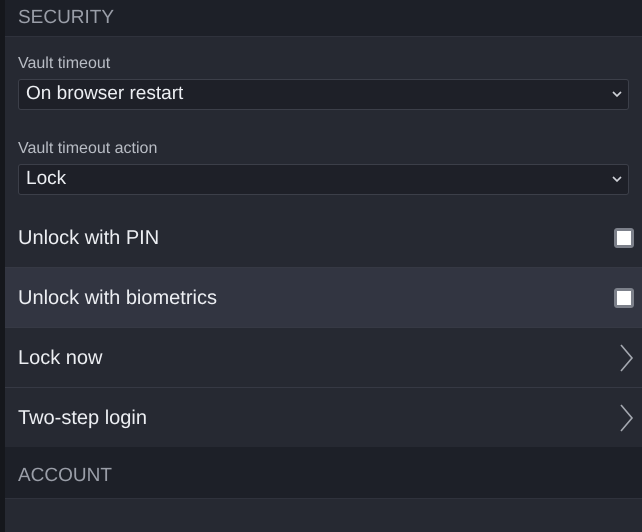  What do you see at coordinates (323, 94) in the screenshot?
I see `dropdown: On browser restart` at bounding box center [323, 94].